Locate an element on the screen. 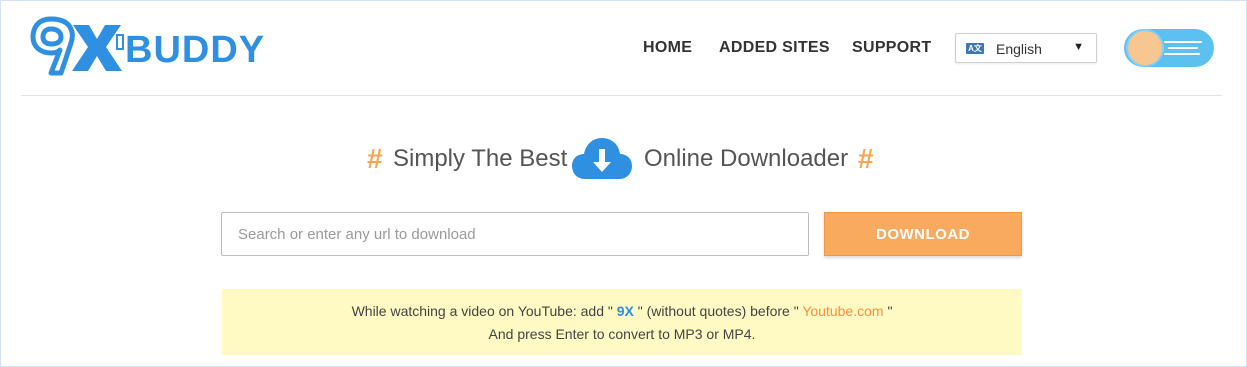  tagline: # Simply The Best Online Downloader # is located at coordinates (624, 162).